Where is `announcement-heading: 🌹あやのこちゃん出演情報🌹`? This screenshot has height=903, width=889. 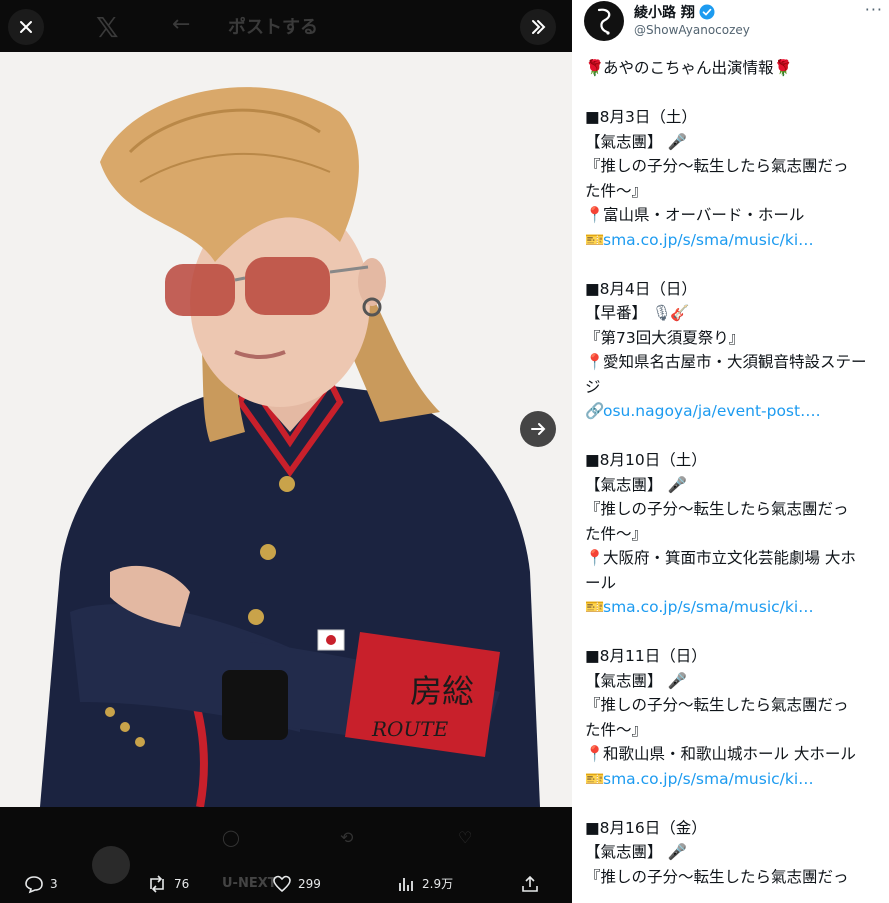 announcement-heading: 🌹あやのこちゃん出演情報🌹 is located at coordinates (735, 68).